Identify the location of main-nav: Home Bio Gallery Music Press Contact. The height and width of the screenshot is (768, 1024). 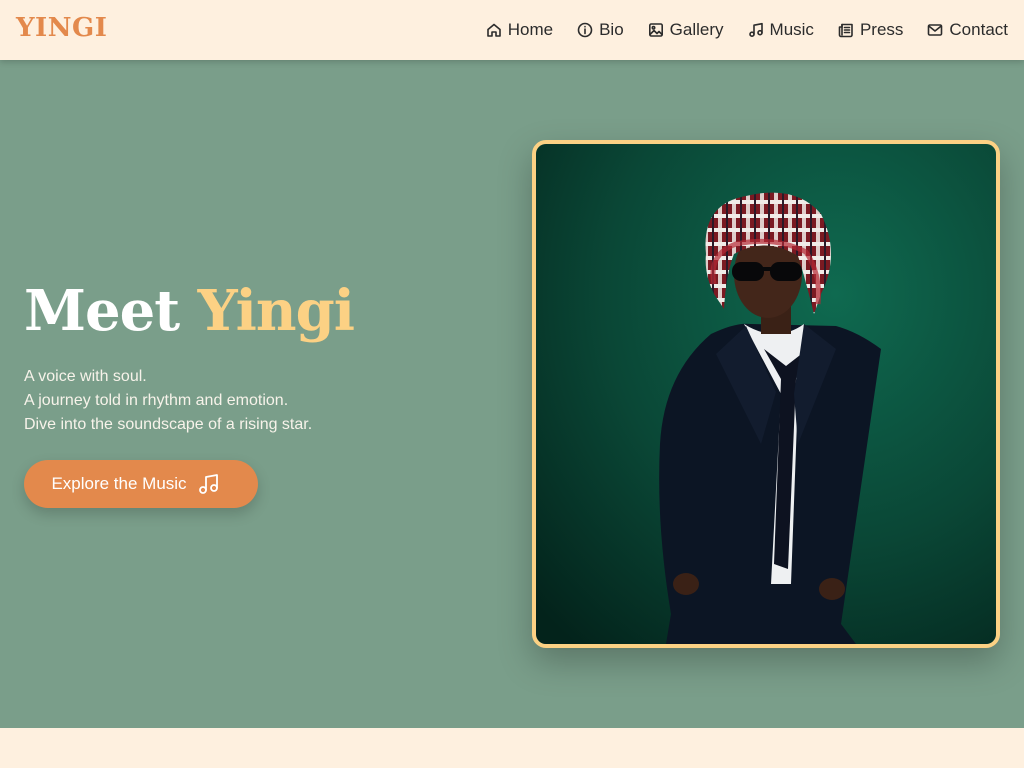
(747, 30).